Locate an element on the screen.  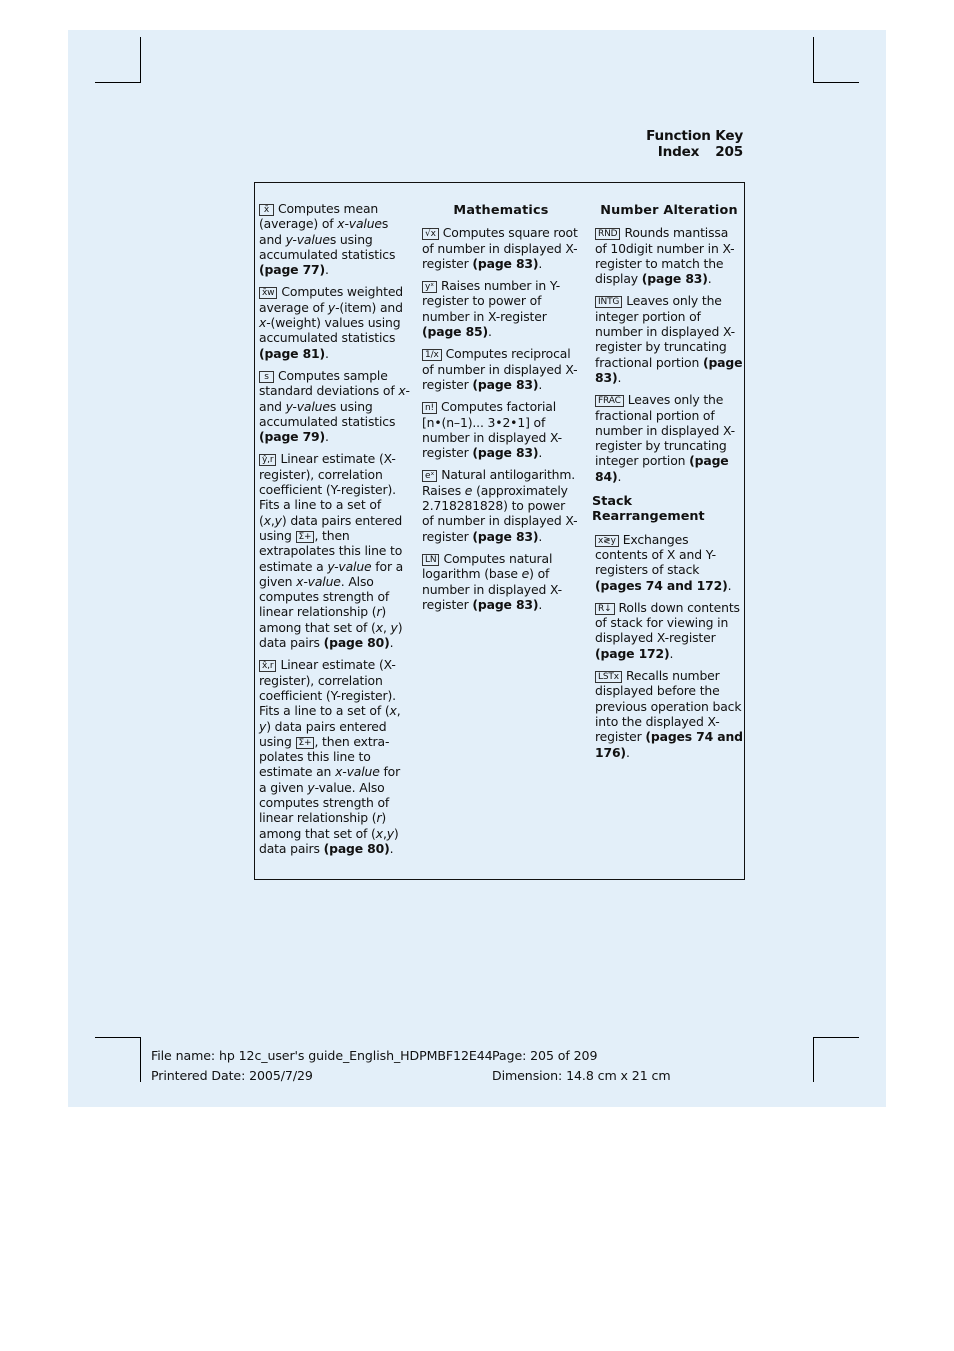
page-reference: (pages 74 and 176) is located at coordinates (669, 744).